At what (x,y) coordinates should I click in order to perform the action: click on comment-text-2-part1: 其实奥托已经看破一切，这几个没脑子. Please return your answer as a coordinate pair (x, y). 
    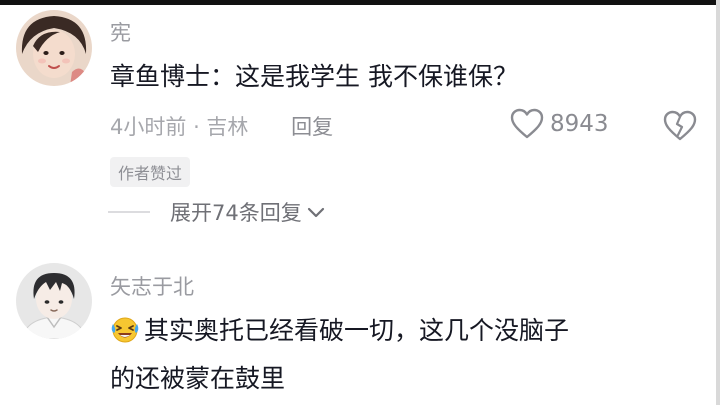
    Looking at the image, I should click on (357, 330).